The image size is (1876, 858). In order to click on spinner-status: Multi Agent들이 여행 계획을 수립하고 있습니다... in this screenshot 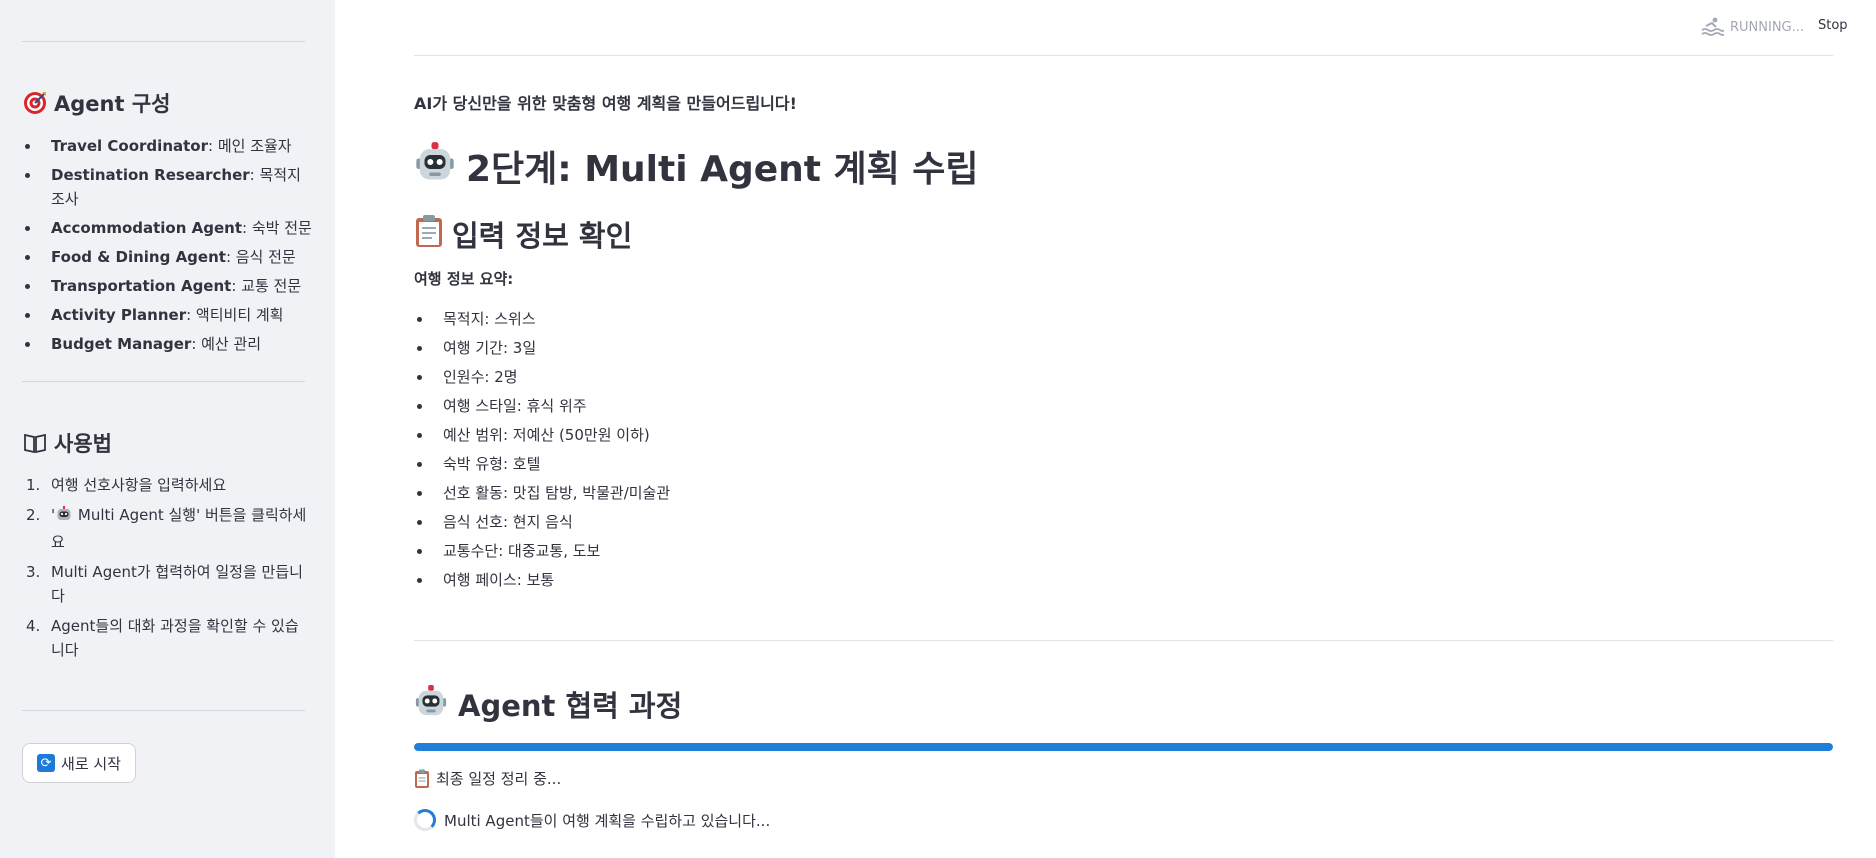, I will do `click(592, 820)`.